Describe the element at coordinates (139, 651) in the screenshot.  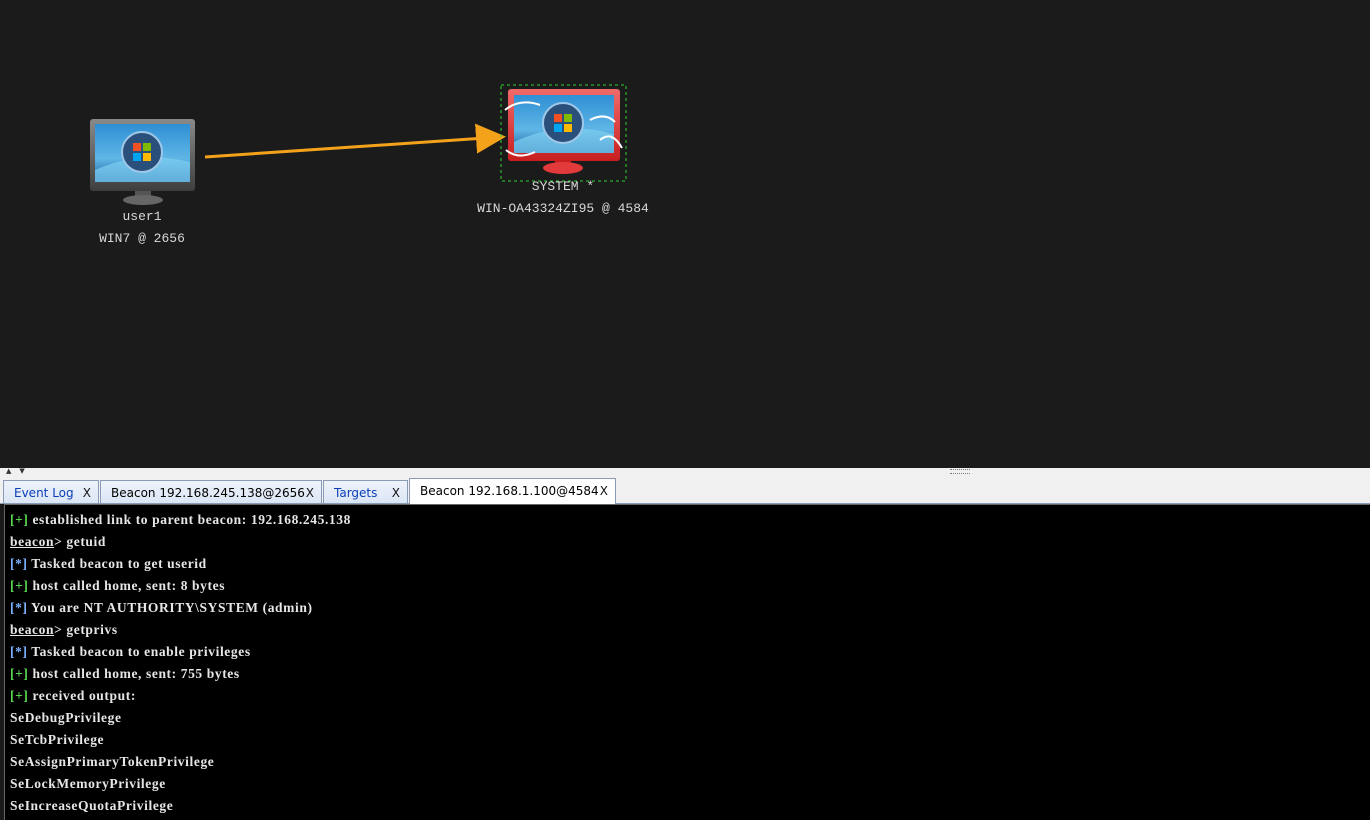
I see `console-text: Tasked beacon to enable privileges` at that location.